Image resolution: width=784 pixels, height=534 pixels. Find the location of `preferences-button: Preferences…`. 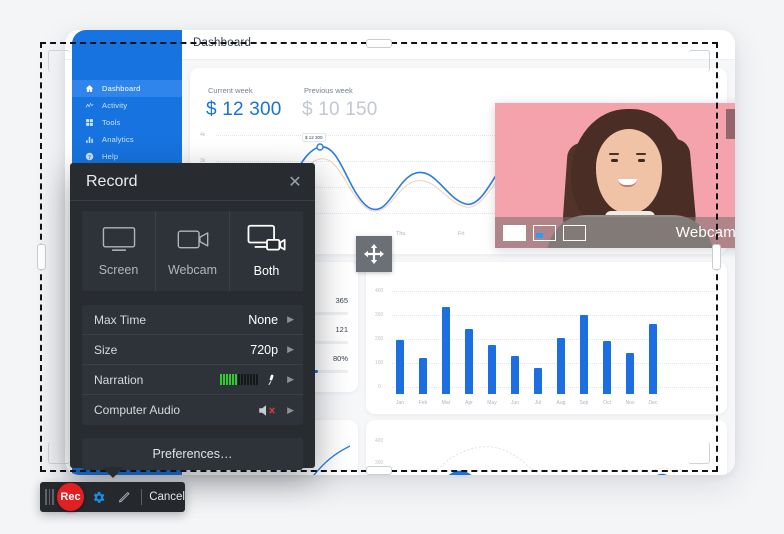

preferences-button: Preferences… is located at coordinates (192, 454).